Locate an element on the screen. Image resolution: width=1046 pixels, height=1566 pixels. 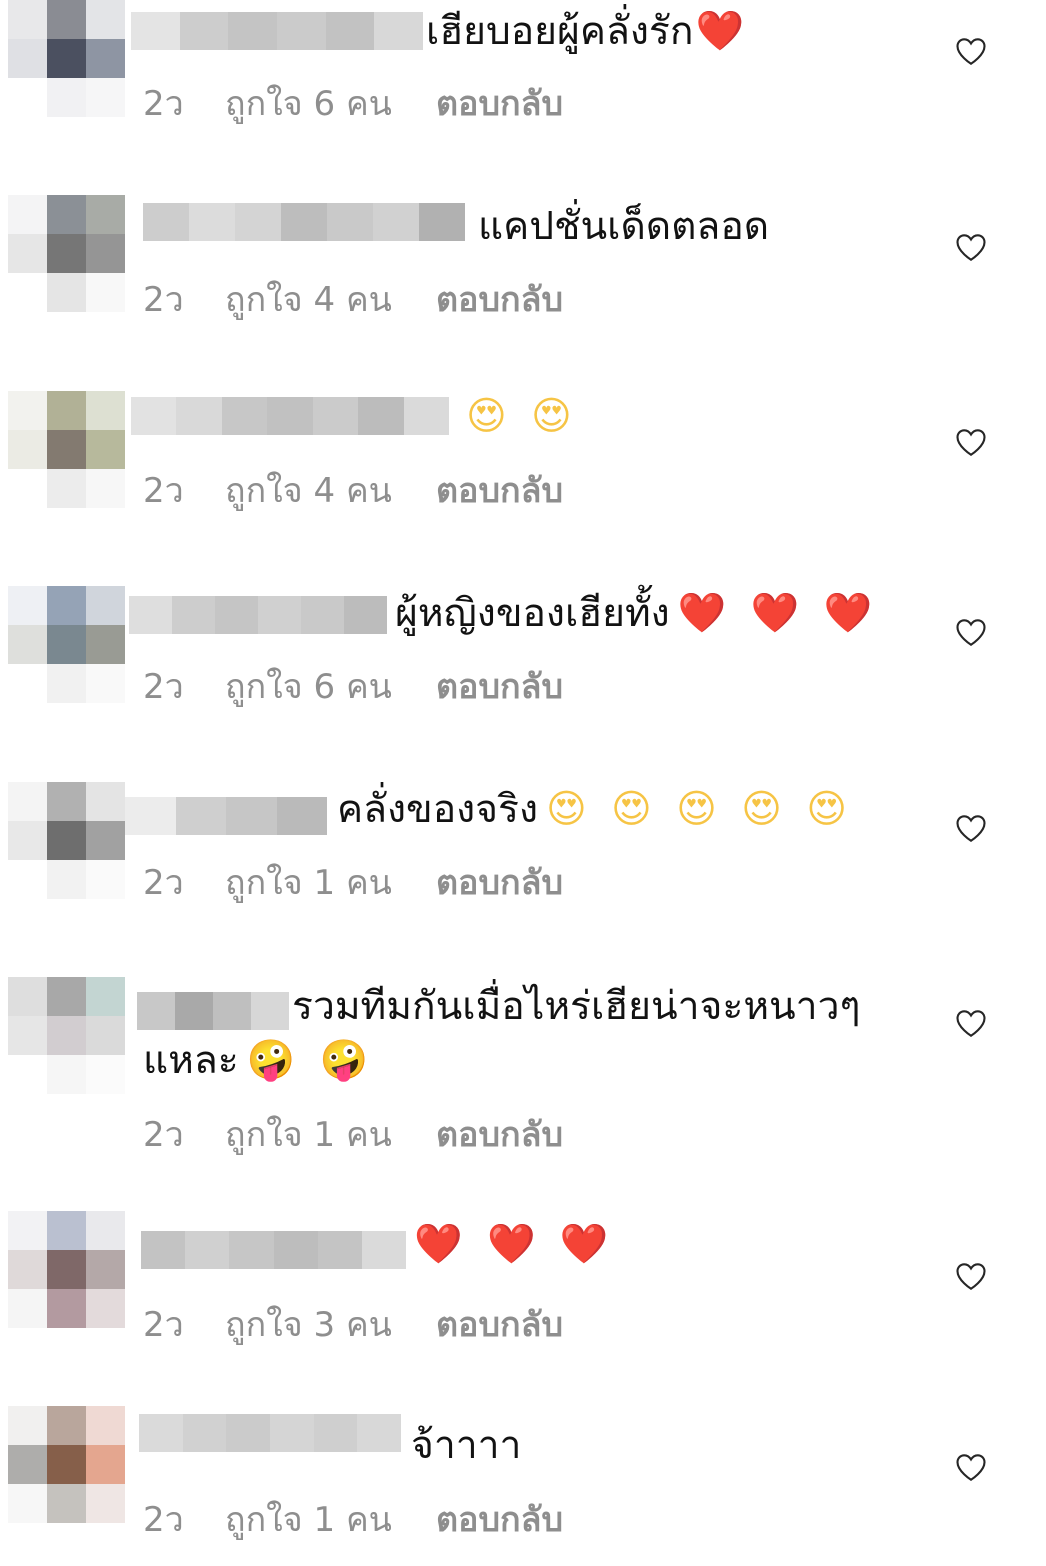
comment-meta: 2ว ถูกใจ 3 คน ตอบกลับ is located at coordinates (353, 1324).